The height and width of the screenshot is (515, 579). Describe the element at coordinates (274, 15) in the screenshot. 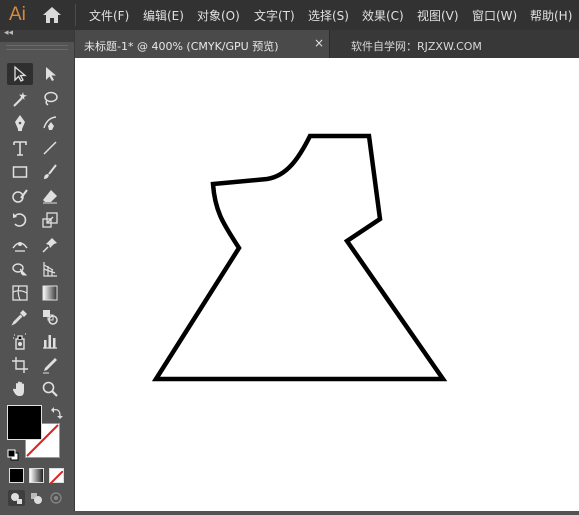

I see `menu-type: 文字(T)` at that location.